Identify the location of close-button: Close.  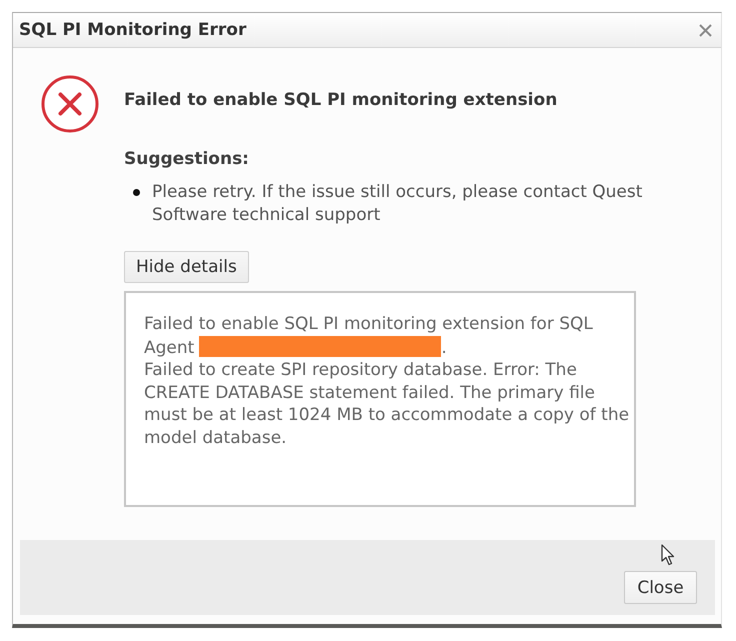
(660, 587).